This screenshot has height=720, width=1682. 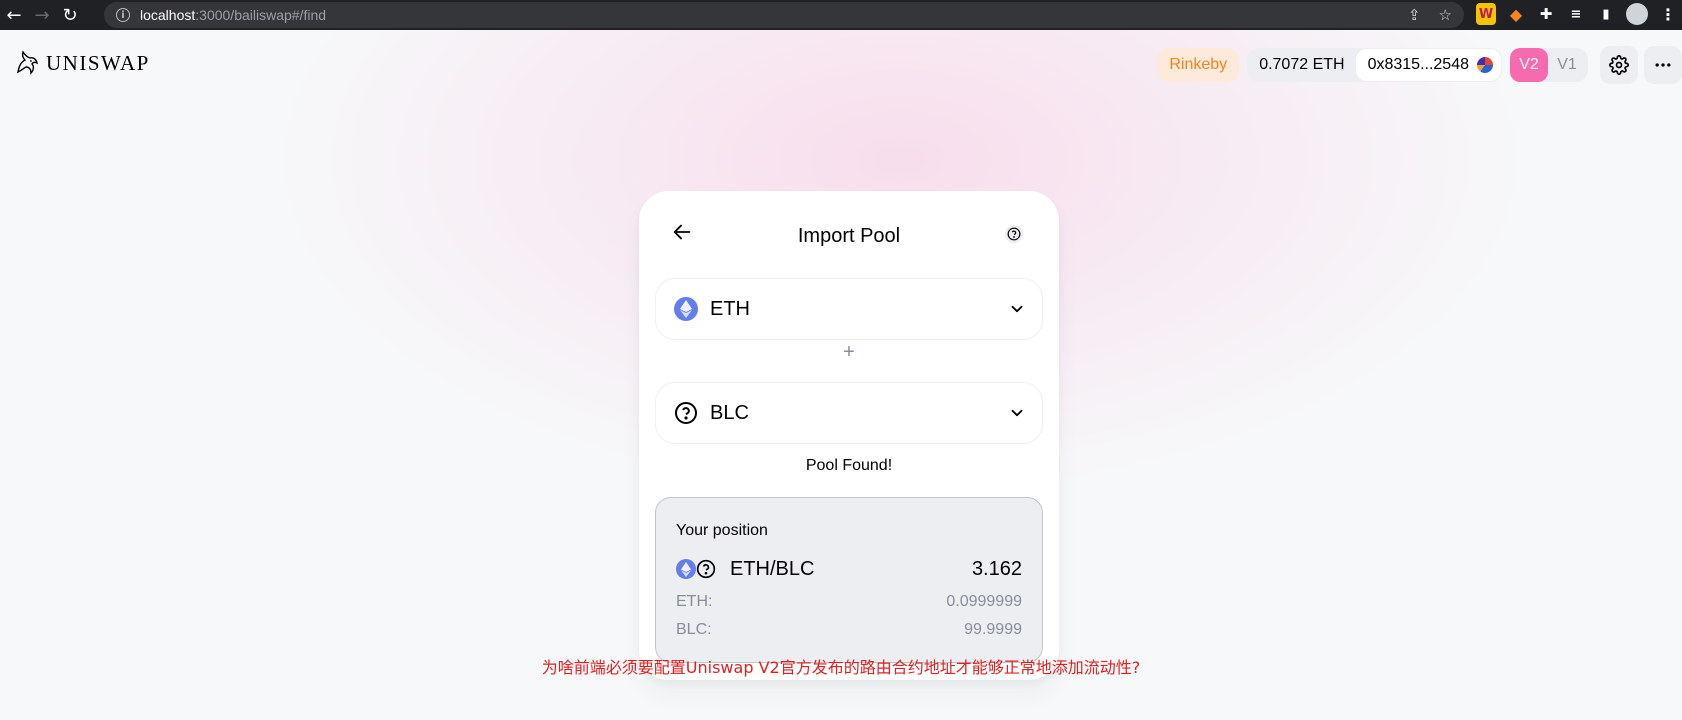 What do you see at coordinates (849, 630) in the screenshot?
I see `pooled-blc-row: BLC: 99.9999` at bounding box center [849, 630].